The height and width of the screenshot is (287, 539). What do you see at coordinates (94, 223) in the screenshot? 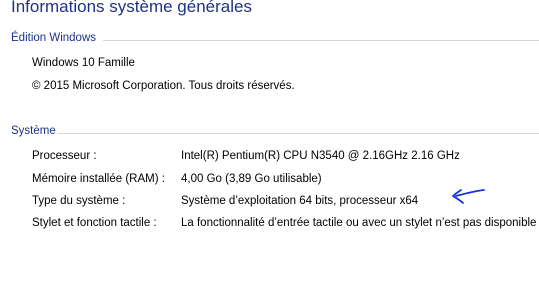
I see `pen-touch-label: Stylet et fonction tactile :` at bounding box center [94, 223].